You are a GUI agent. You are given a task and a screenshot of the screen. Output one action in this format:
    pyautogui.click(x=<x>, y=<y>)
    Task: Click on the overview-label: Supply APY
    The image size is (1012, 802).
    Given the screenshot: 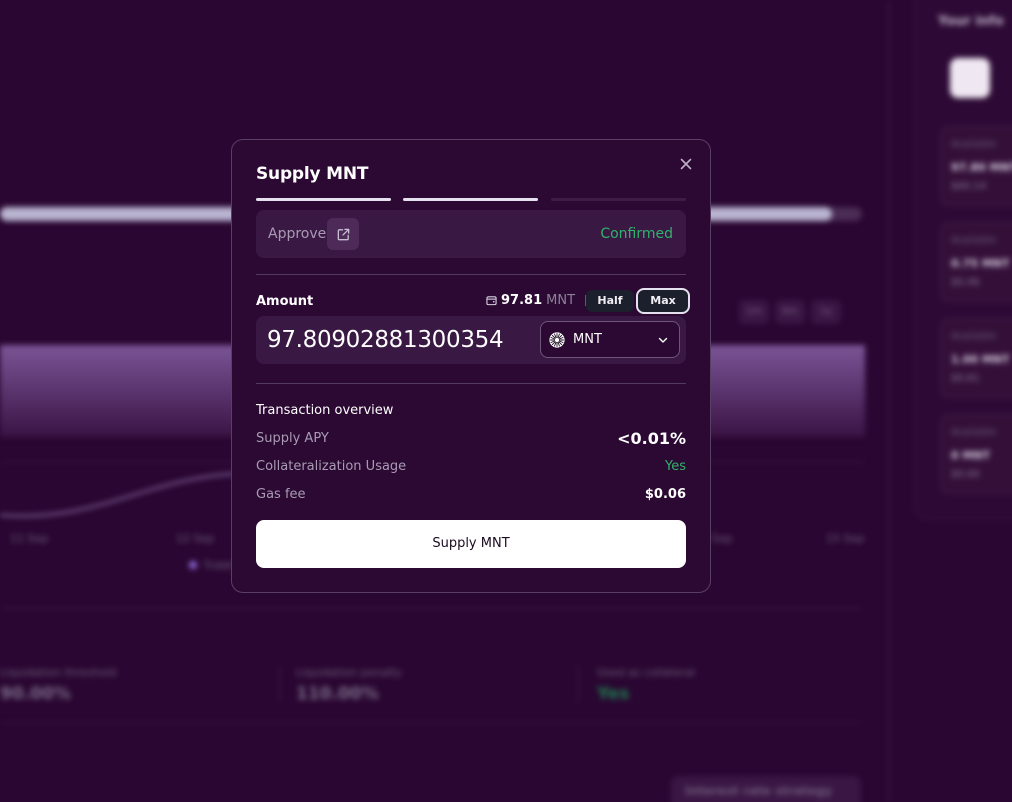 What is the action you would take?
    pyautogui.click(x=292, y=438)
    